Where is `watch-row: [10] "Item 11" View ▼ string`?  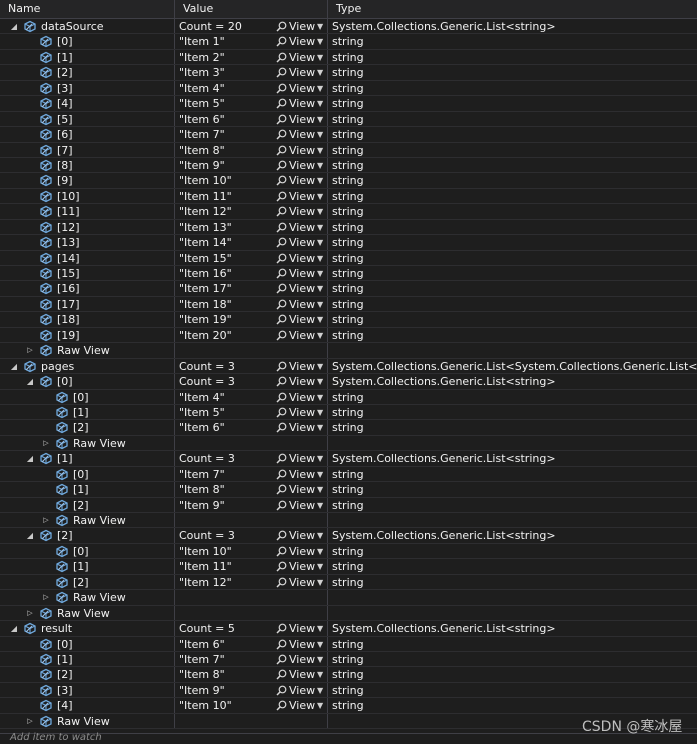 watch-row: [10] "Item 11" View ▼ string is located at coordinates (348, 196).